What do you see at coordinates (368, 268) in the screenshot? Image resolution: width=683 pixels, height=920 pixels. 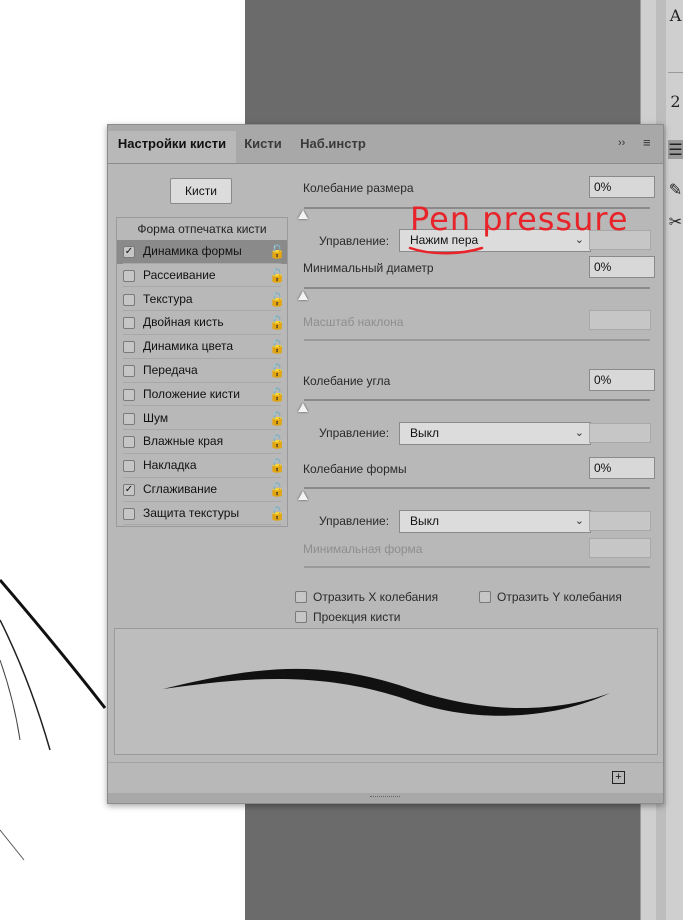 I see `min-diameter-label: Минимальный диаметр` at bounding box center [368, 268].